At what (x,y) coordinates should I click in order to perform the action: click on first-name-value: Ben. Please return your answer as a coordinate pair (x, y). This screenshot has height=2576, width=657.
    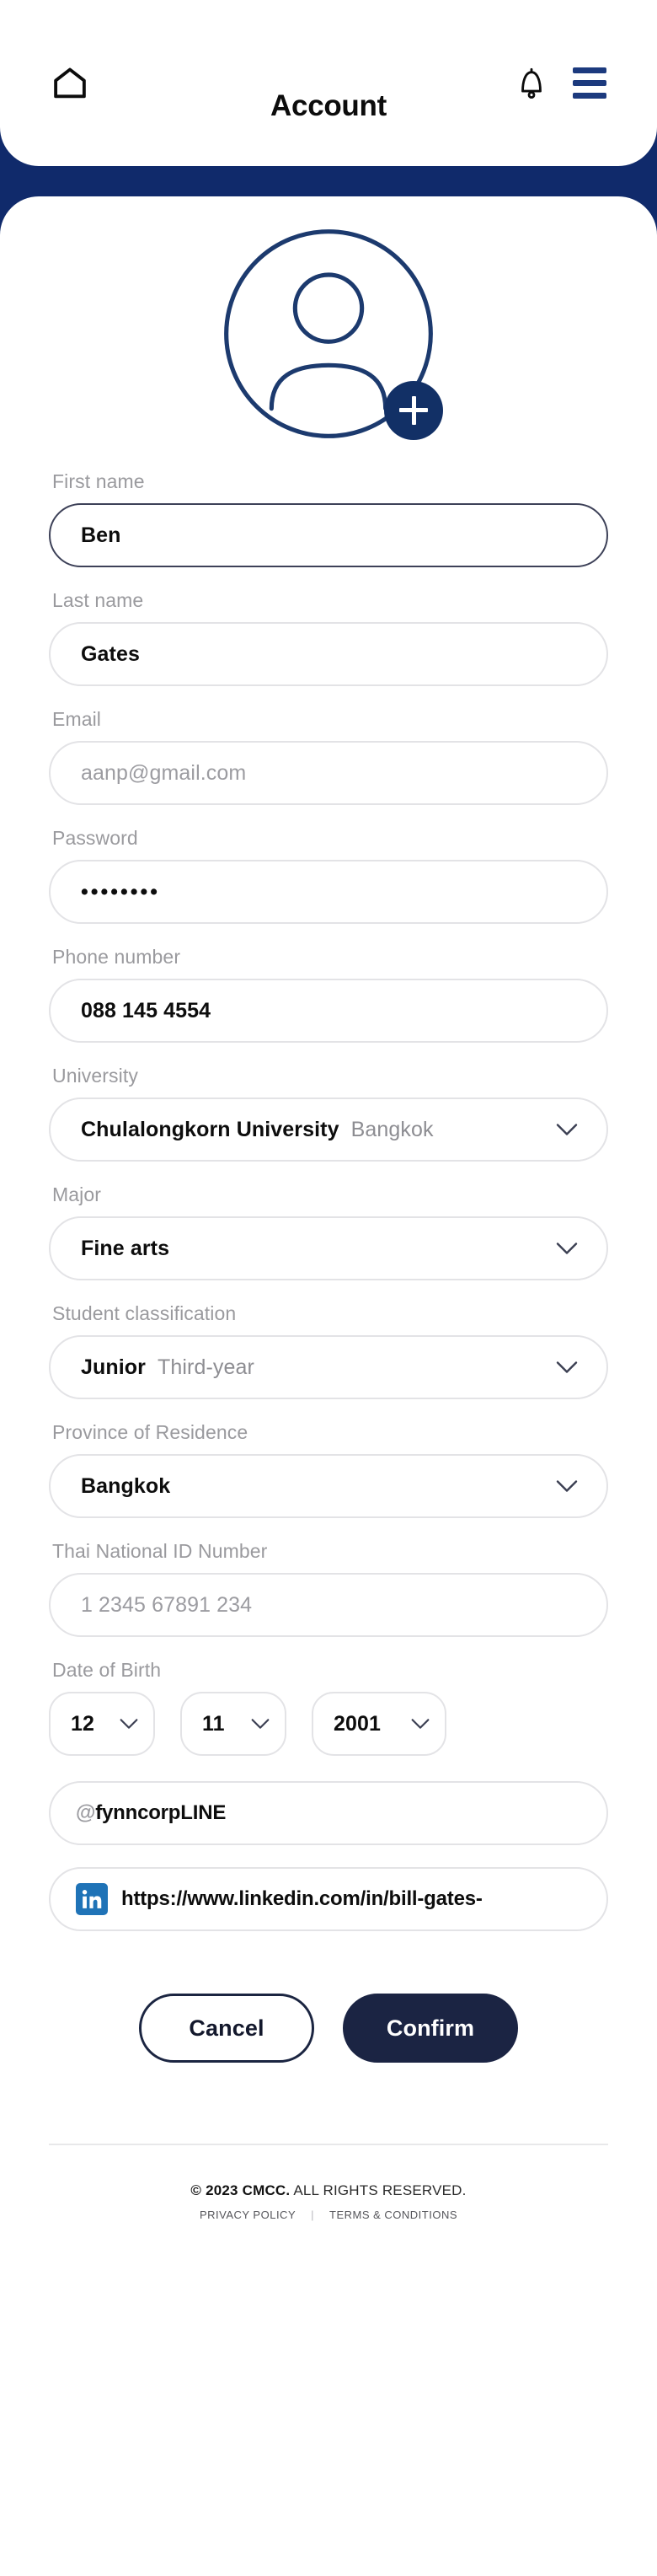
    Looking at the image, I should click on (101, 535).